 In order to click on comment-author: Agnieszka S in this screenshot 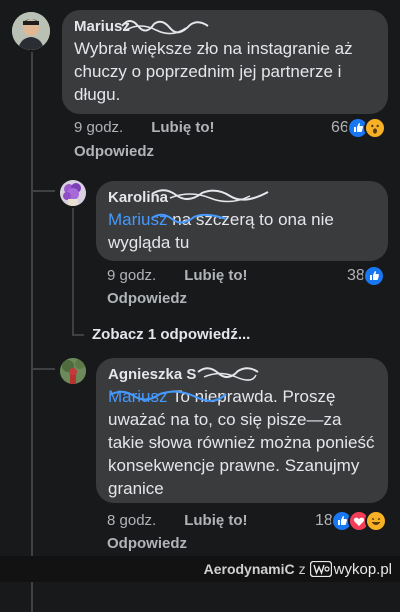, I will do `click(242, 374)`.